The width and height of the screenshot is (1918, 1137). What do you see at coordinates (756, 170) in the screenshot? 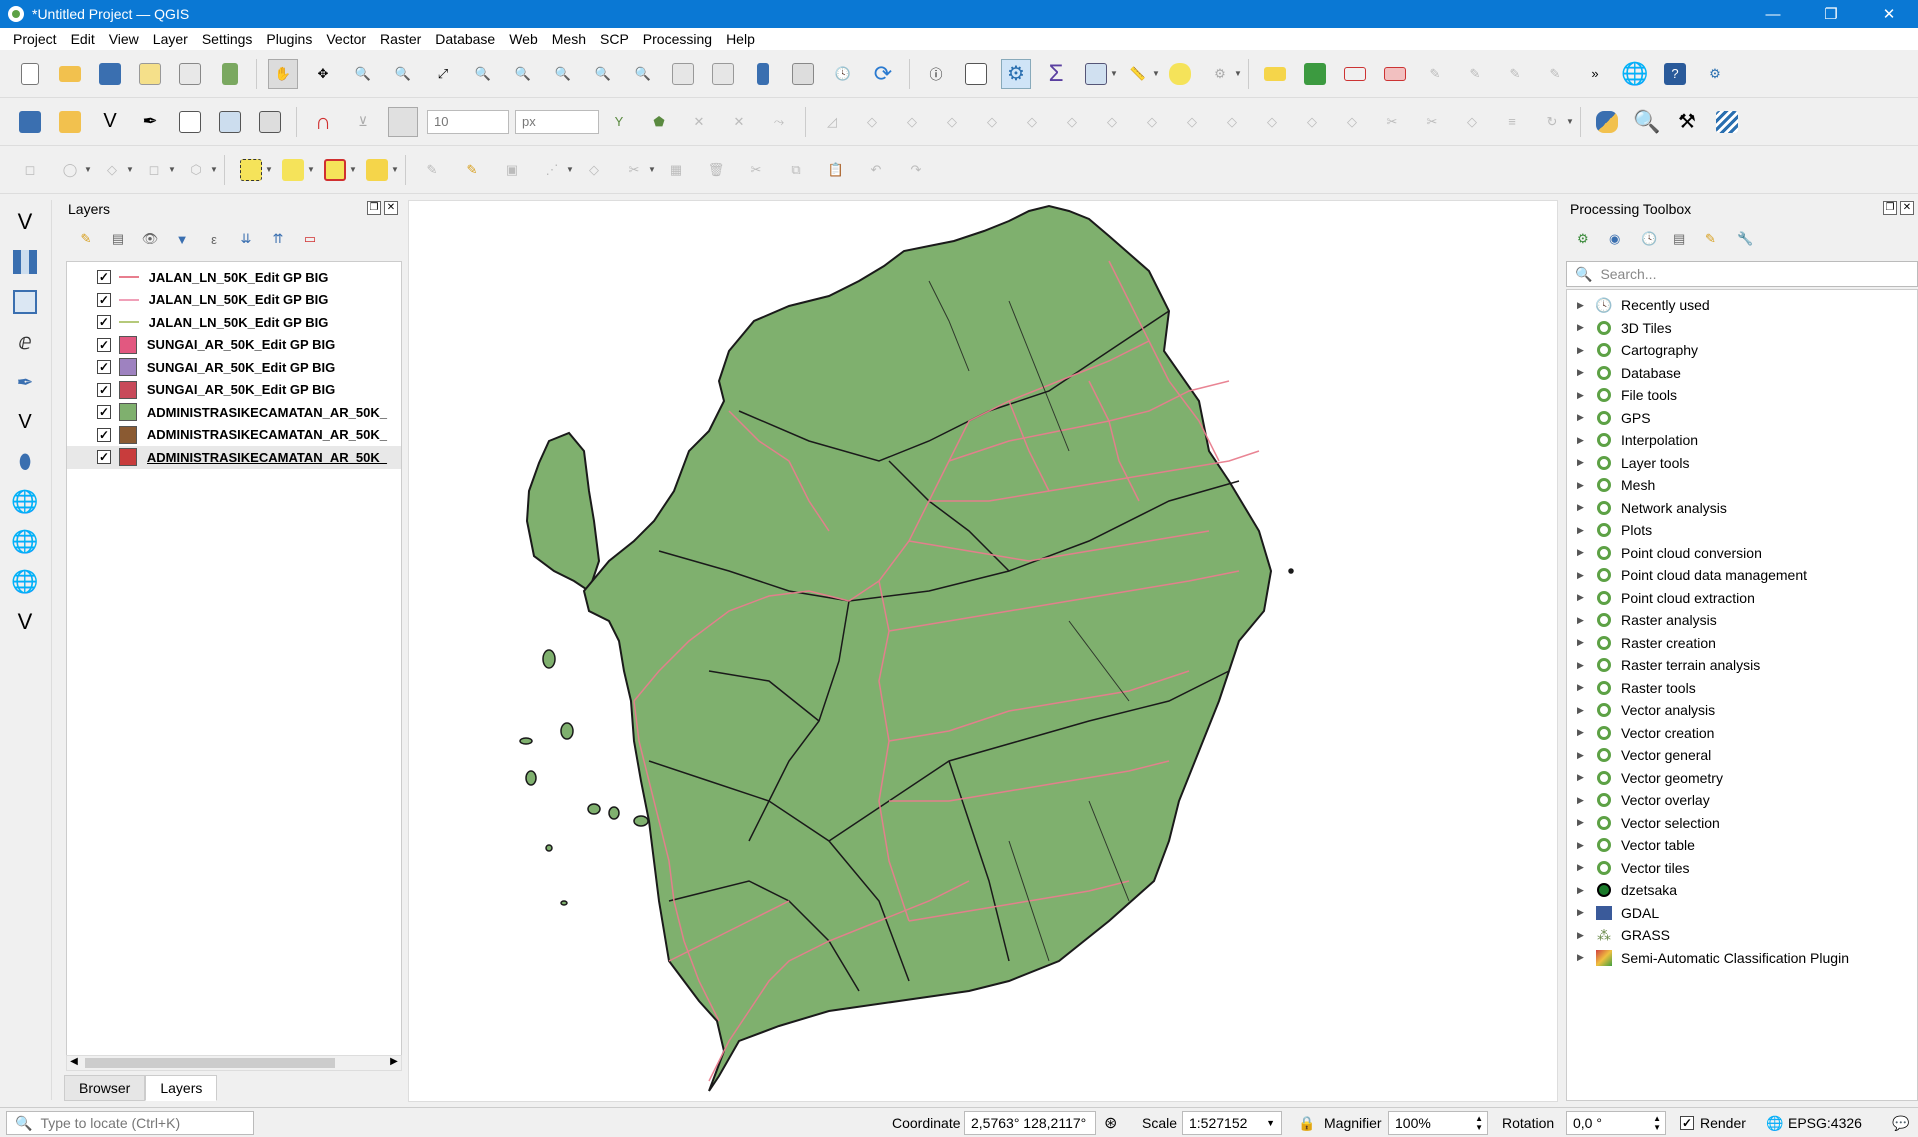
I see `copy-features-icon: ✂` at bounding box center [756, 170].